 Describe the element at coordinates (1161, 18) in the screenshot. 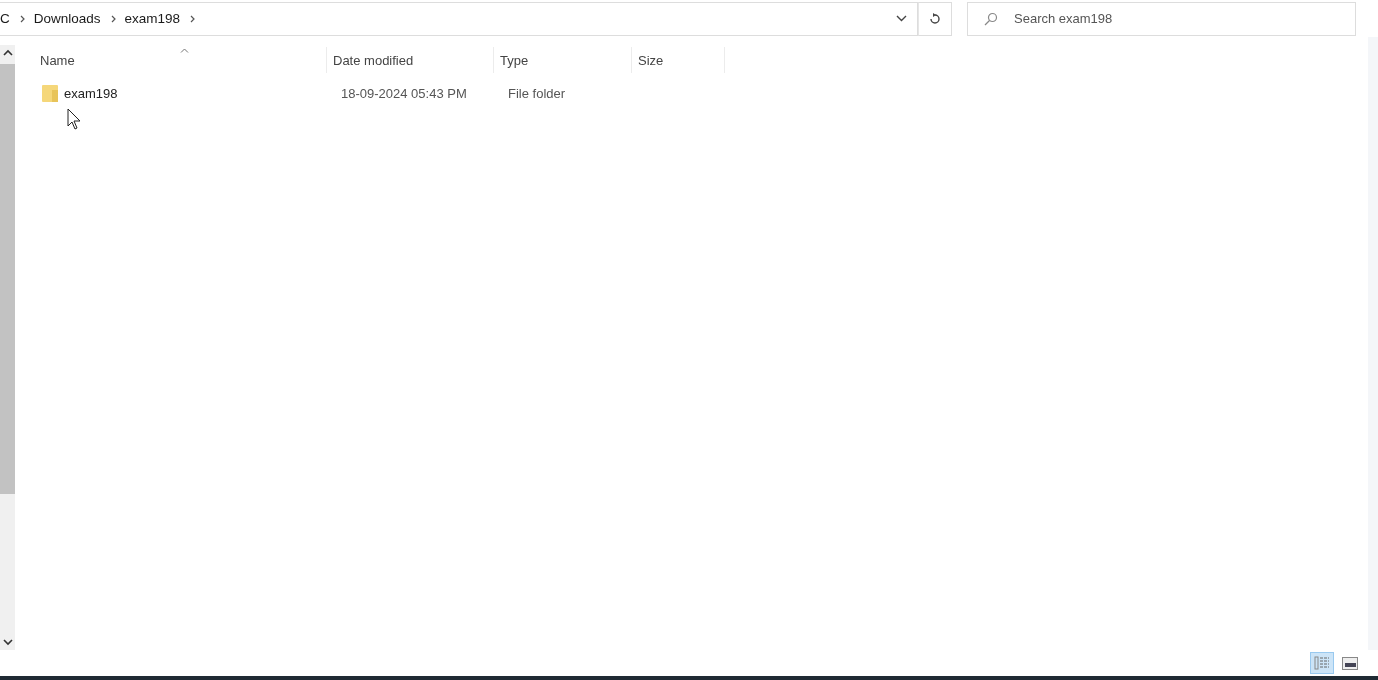

I see `search-field: Search exam198` at that location.